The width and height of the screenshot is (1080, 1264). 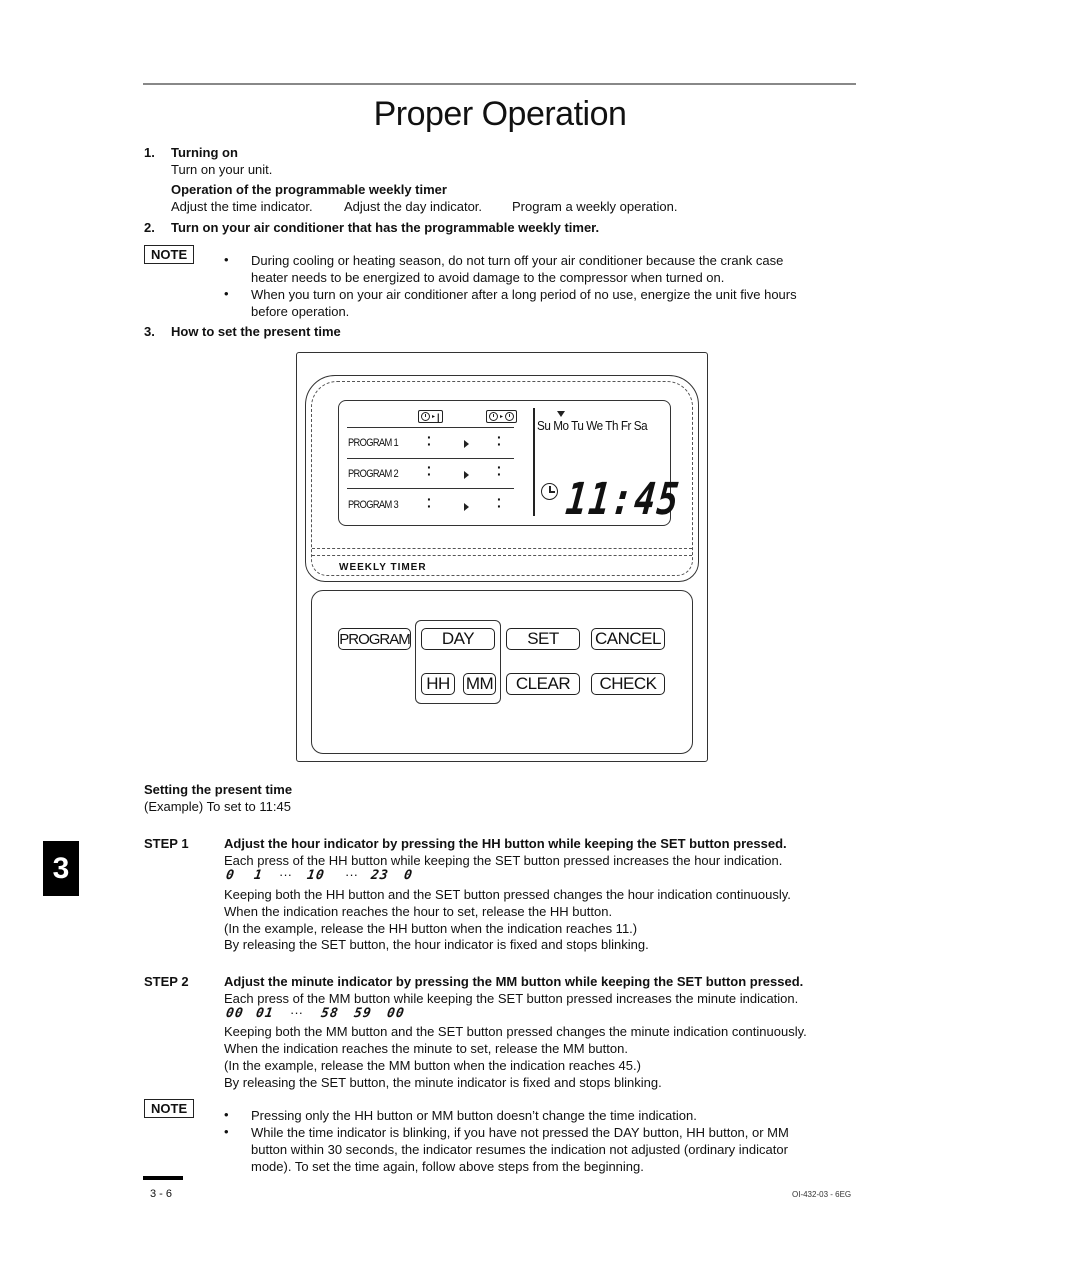 I want to click on minute-seq-01: 01, so click(x=264, y=1013).